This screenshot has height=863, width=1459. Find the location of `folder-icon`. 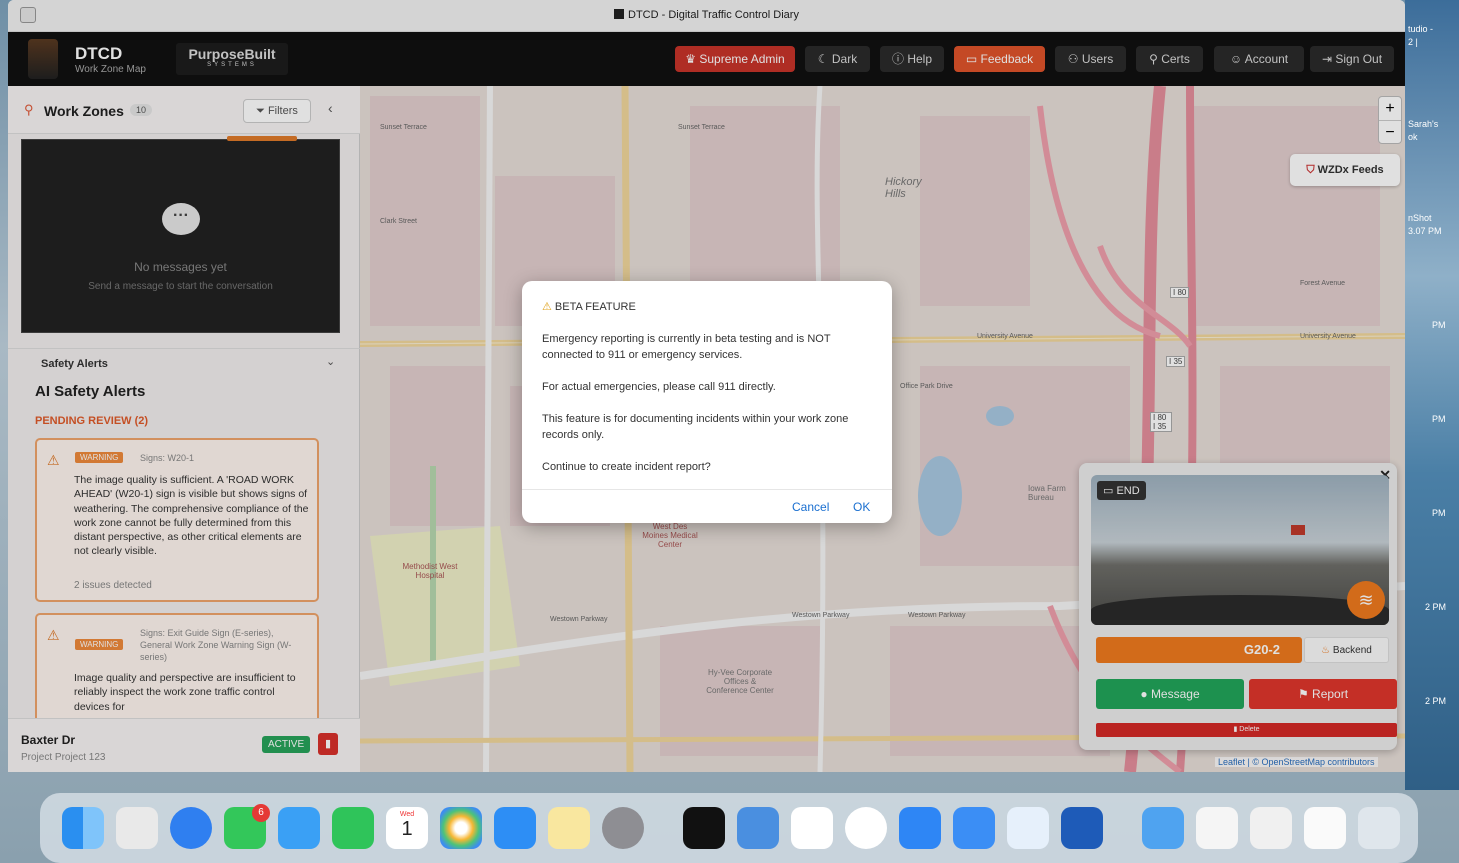

folder-icon is located at coordinates (1163, 828).